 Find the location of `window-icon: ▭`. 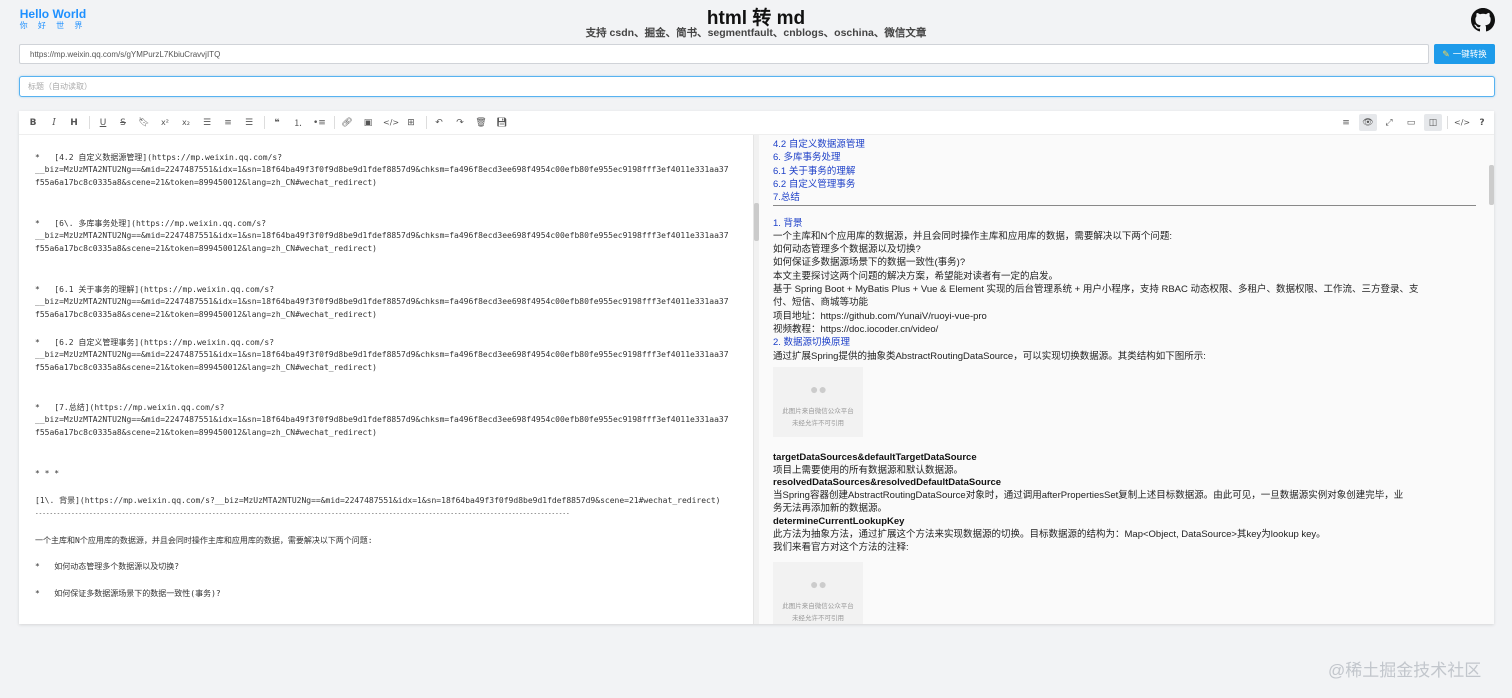

window-icon: ▭ is located at coordinates (1411, 122).